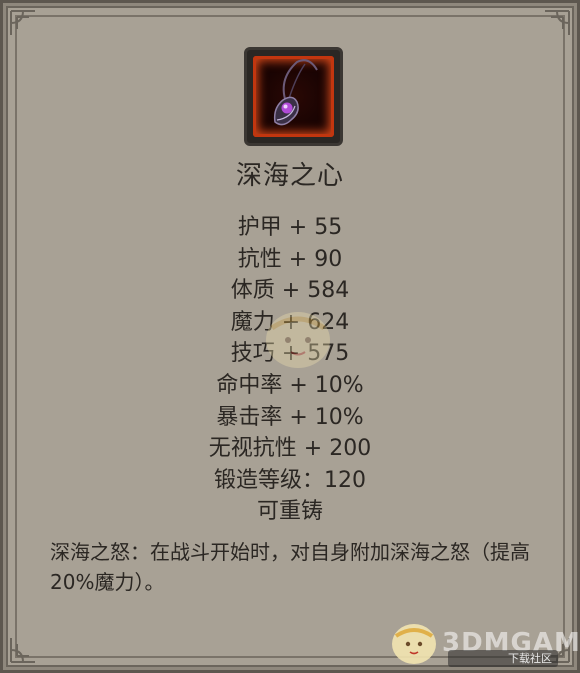  What do you see at coordinates (290, 227) in the screenshot?
I see `stat-armor: 护甲 + 55` at bounding box center [290, 227].